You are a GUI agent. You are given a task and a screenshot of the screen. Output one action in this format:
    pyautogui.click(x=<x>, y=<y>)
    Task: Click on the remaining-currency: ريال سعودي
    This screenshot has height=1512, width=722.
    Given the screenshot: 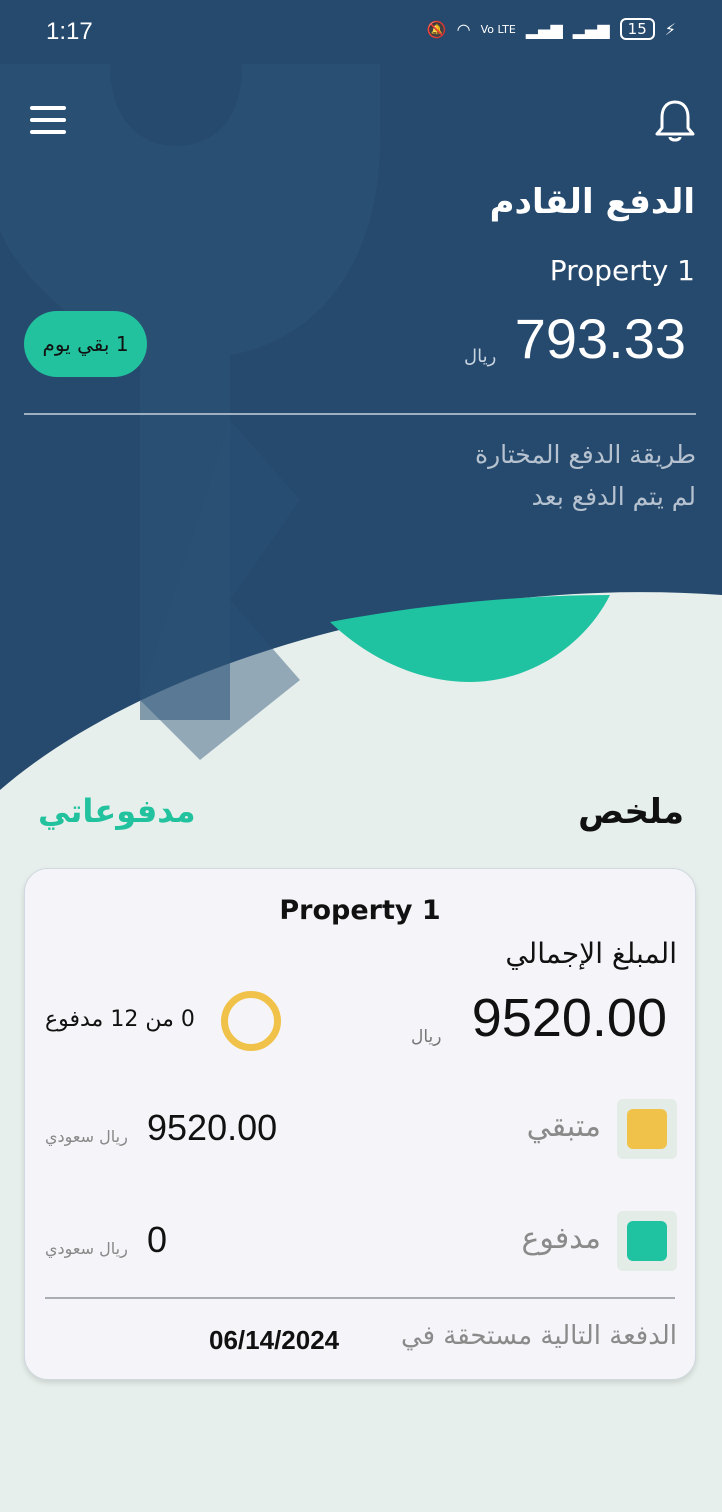 What is the action you would take?
    pyautogui.click(x=86, y=1136)
    